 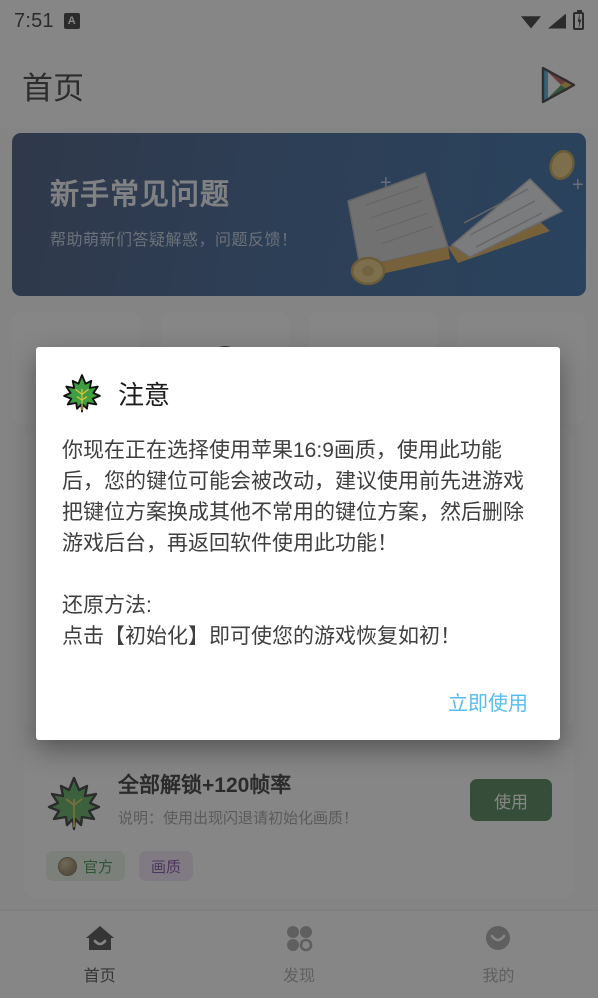 What do you see at coordinates (488, 701) in the screenshot?
I see `confirm-button: 立即使用` at bounding box center [488, 701].